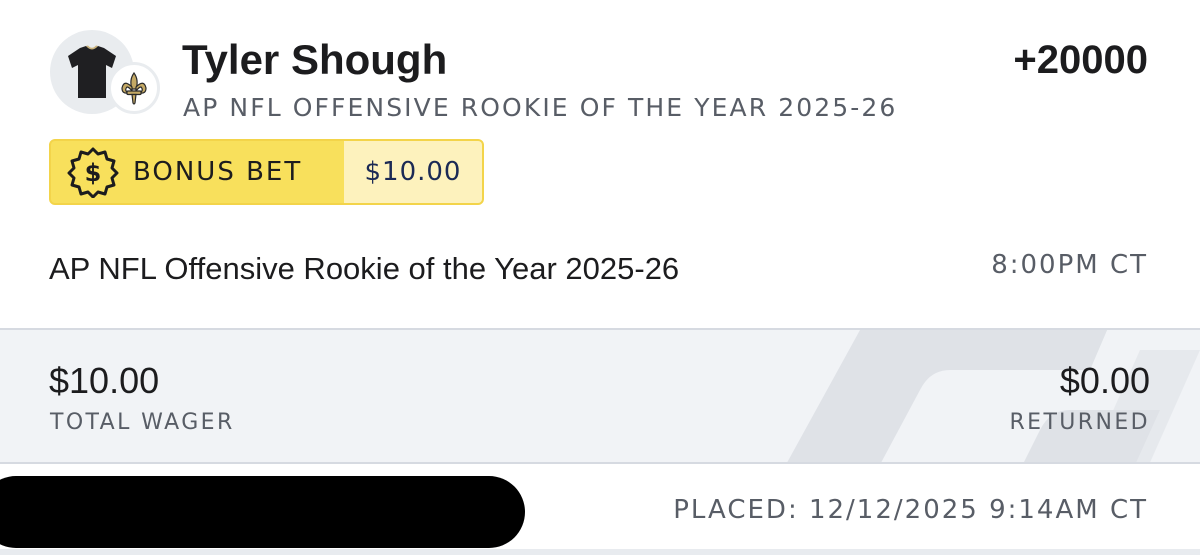  Describe the element at coordinates (1104, 380) in the screenshot. I see `returned-amount: $0.00` at that location.